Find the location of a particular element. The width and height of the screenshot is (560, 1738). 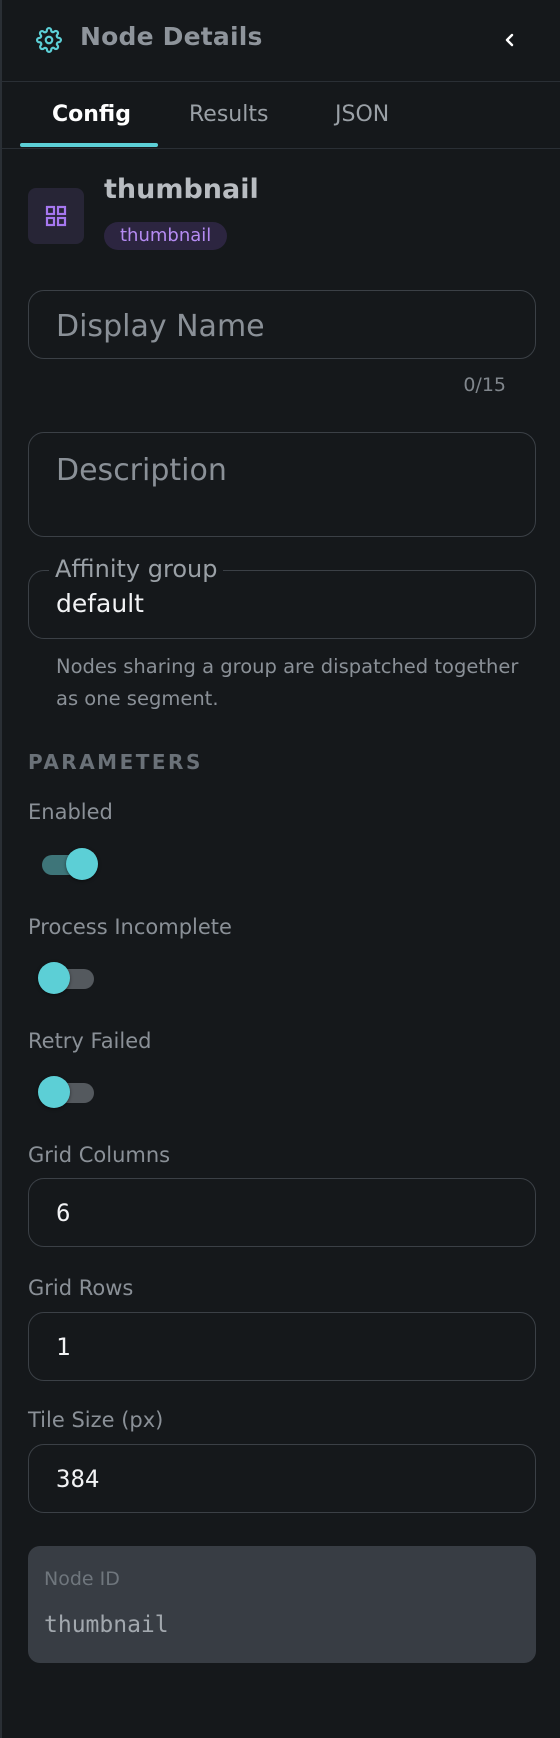

tab-results: Results is located at coordinates (228, 114).